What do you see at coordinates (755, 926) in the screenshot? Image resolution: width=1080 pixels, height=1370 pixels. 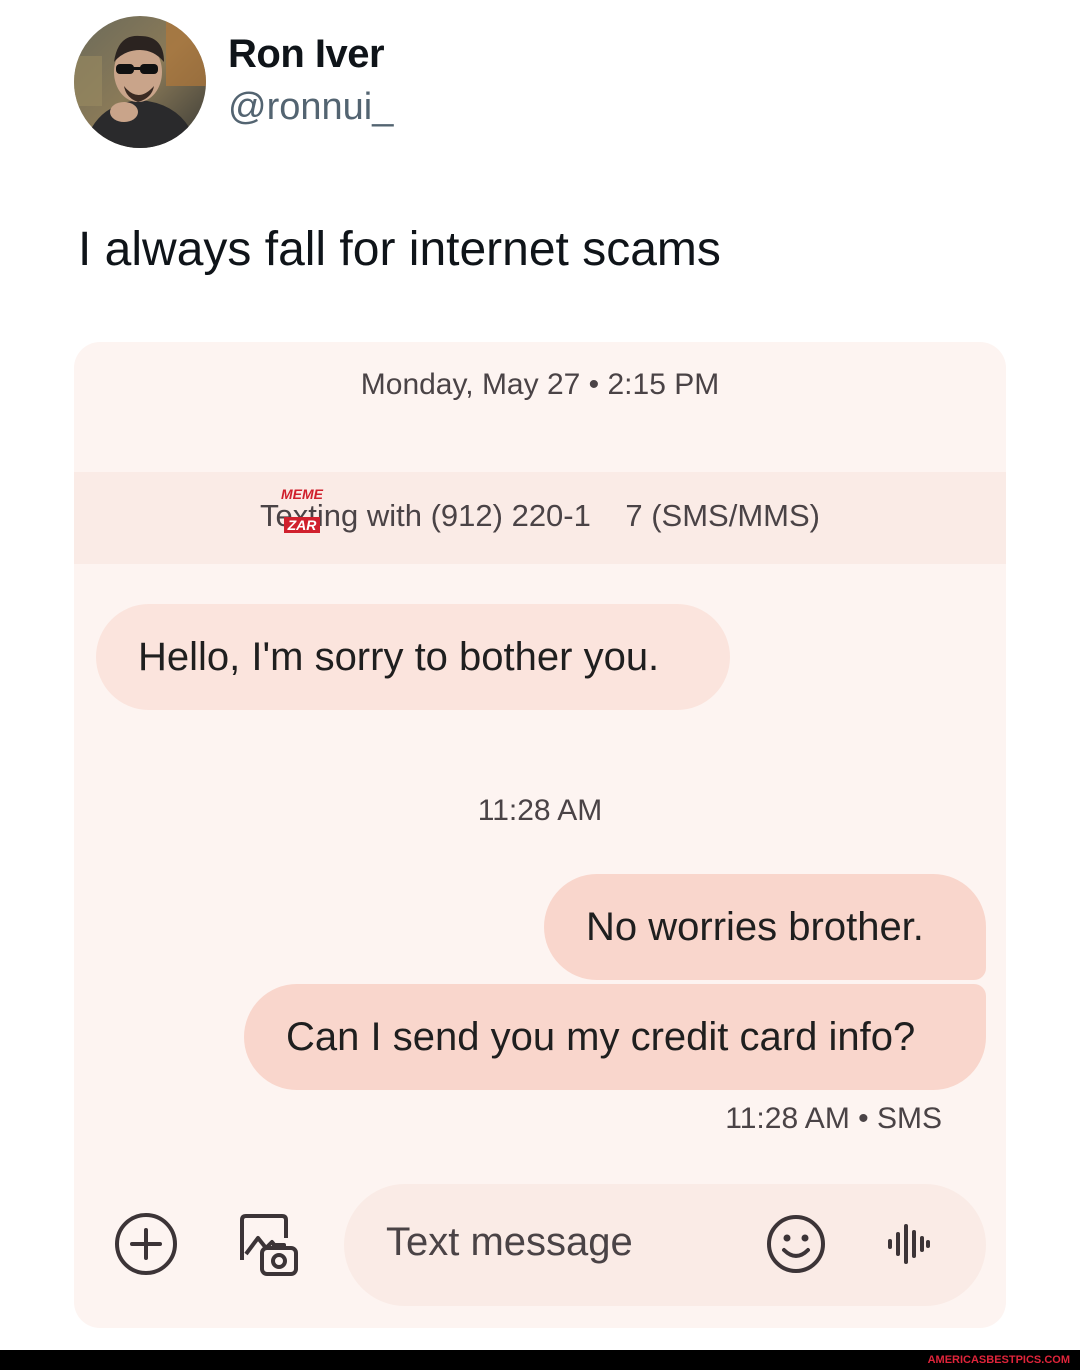 I see `message-text: No worries brother.` at bounding box center [755, 926].